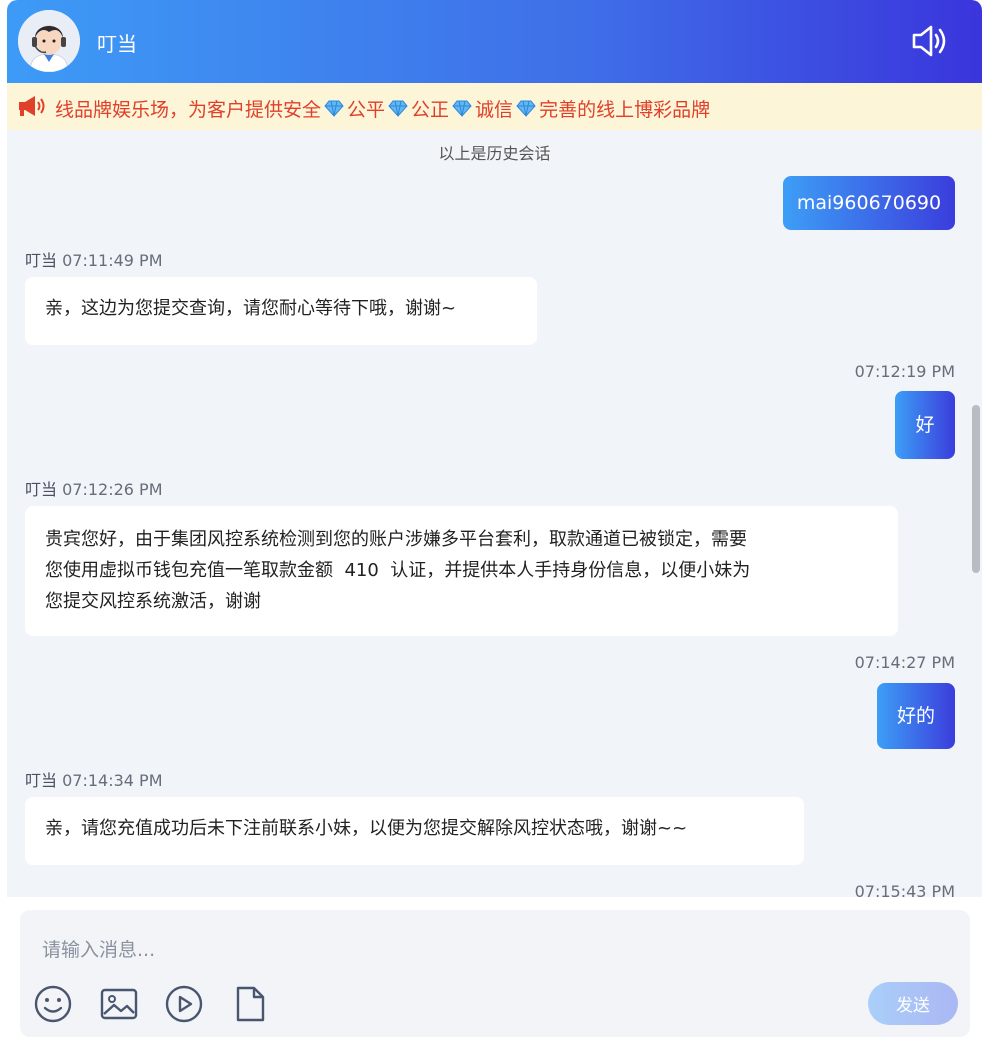 Image resolution: width=984 pixels, height=1050 pixels. I want to click on emoji-icon, so click(53, 1004).